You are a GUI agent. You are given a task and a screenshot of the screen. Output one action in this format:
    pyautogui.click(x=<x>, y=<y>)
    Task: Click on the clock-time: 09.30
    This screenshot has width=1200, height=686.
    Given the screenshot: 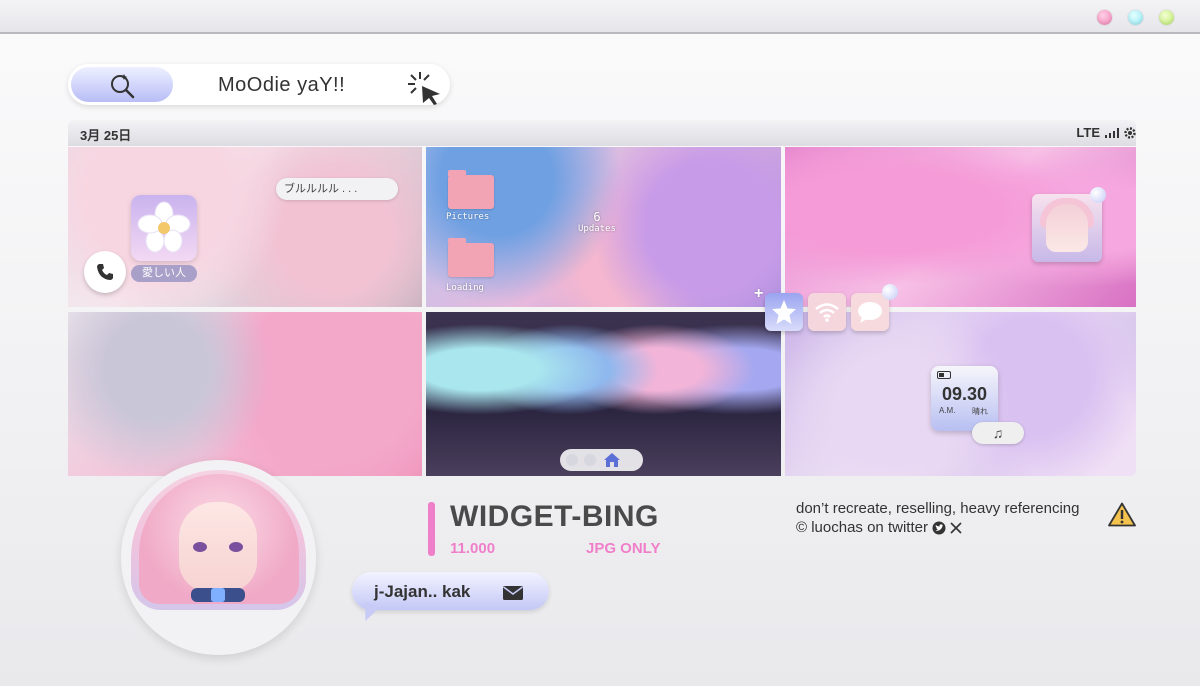 What is the action you would take?
    pyautogui.click(x=964, y=394)
    